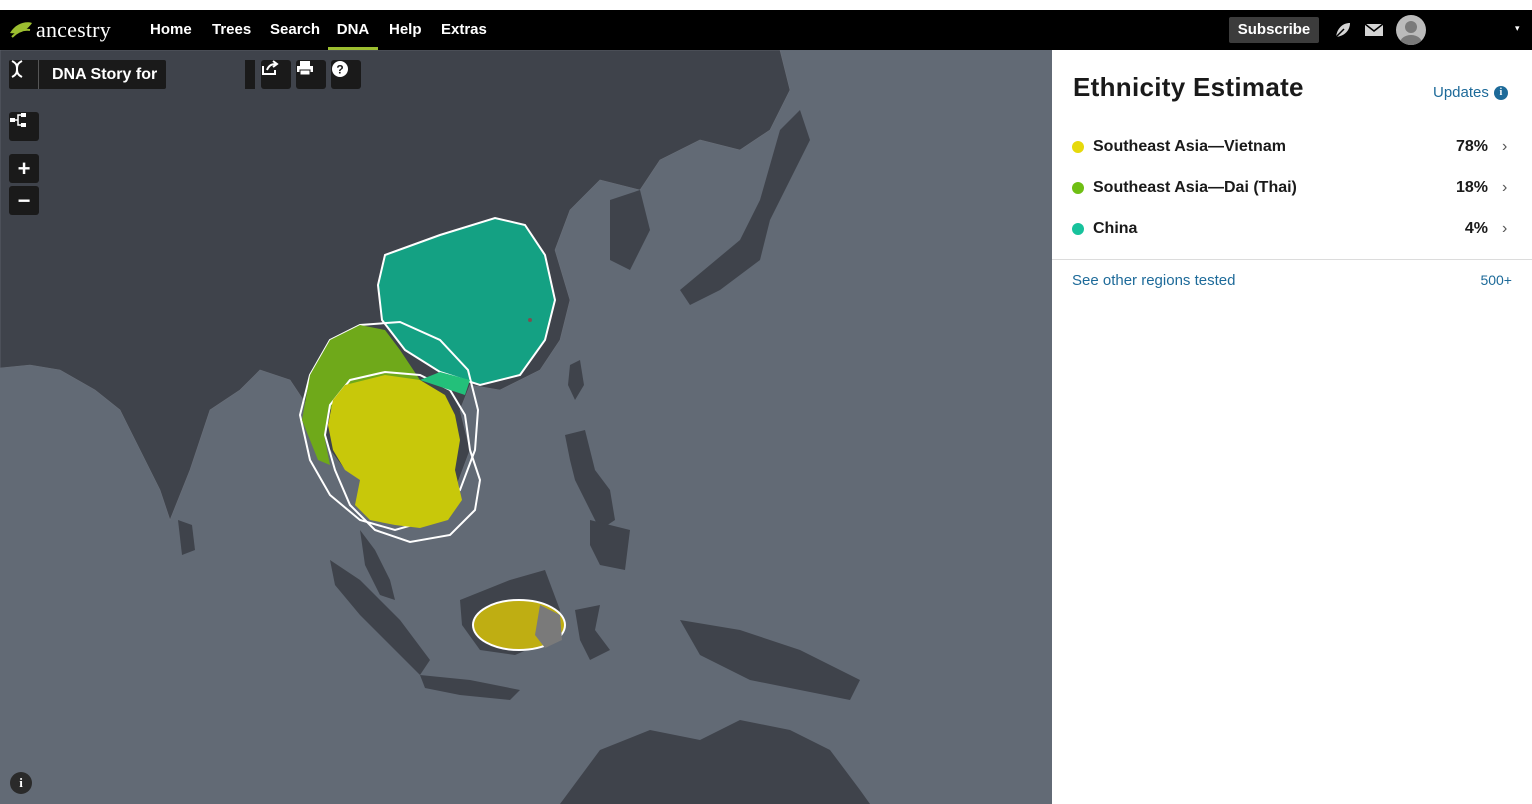 The image size is (1532, 804). Describe the element at coordinates (592, 632) in the screenshot. I see `land-sulawesi` at that location.